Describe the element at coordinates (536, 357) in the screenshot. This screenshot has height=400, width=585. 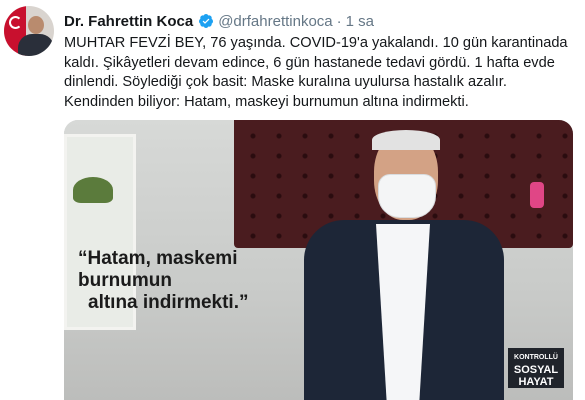
I see `logo-line-1: KONTROLLÜ` at that location.